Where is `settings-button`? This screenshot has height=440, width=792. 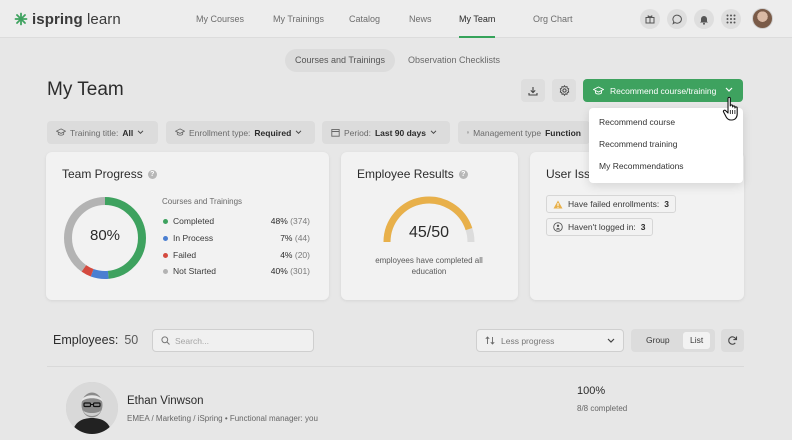 settings-button is located at coordinates (564, 90).